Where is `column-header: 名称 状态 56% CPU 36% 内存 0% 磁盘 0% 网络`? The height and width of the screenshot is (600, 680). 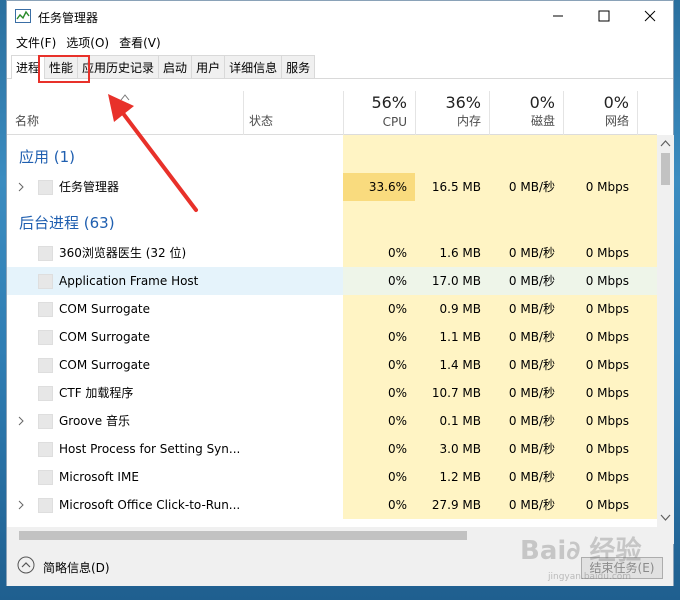
column-header: 名称 状态 56% CPU 36% 内存 0% 磁盘 0% 网络 is located at coordinates (332, 113).